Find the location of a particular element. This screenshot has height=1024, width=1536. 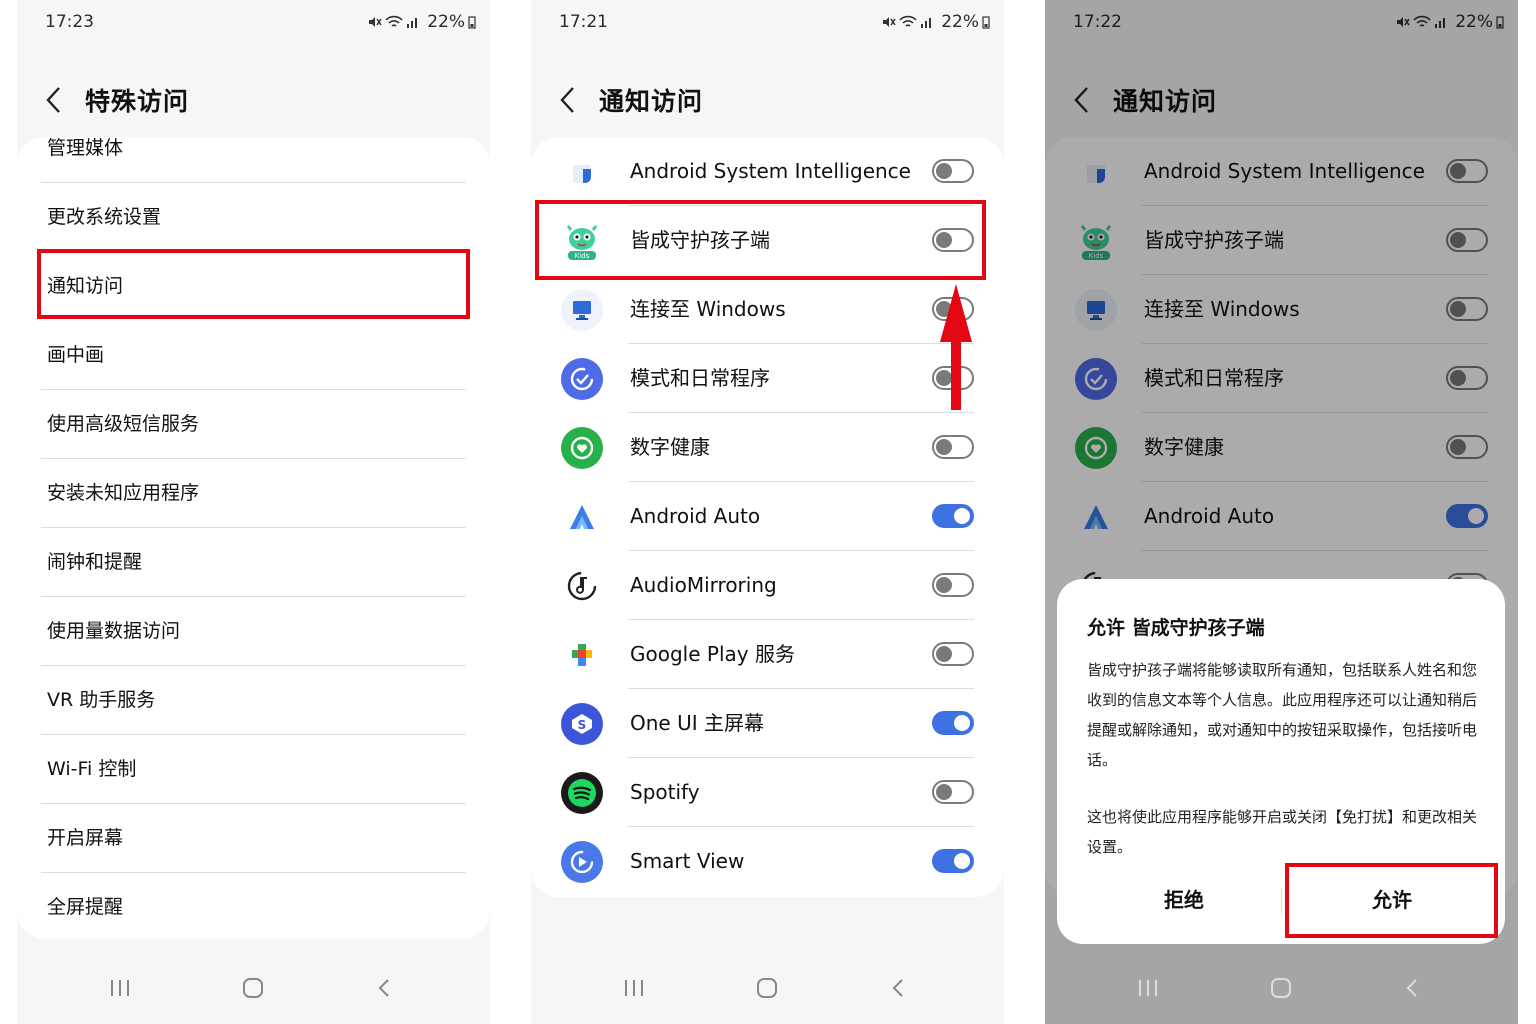

toggle-digital-wellbeing is located at coordinates (953, 447).